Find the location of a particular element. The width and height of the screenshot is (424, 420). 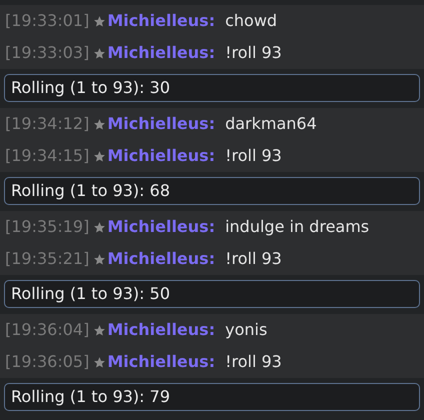

timestamp: [19:35:21] is located at coordinates (47, 259).